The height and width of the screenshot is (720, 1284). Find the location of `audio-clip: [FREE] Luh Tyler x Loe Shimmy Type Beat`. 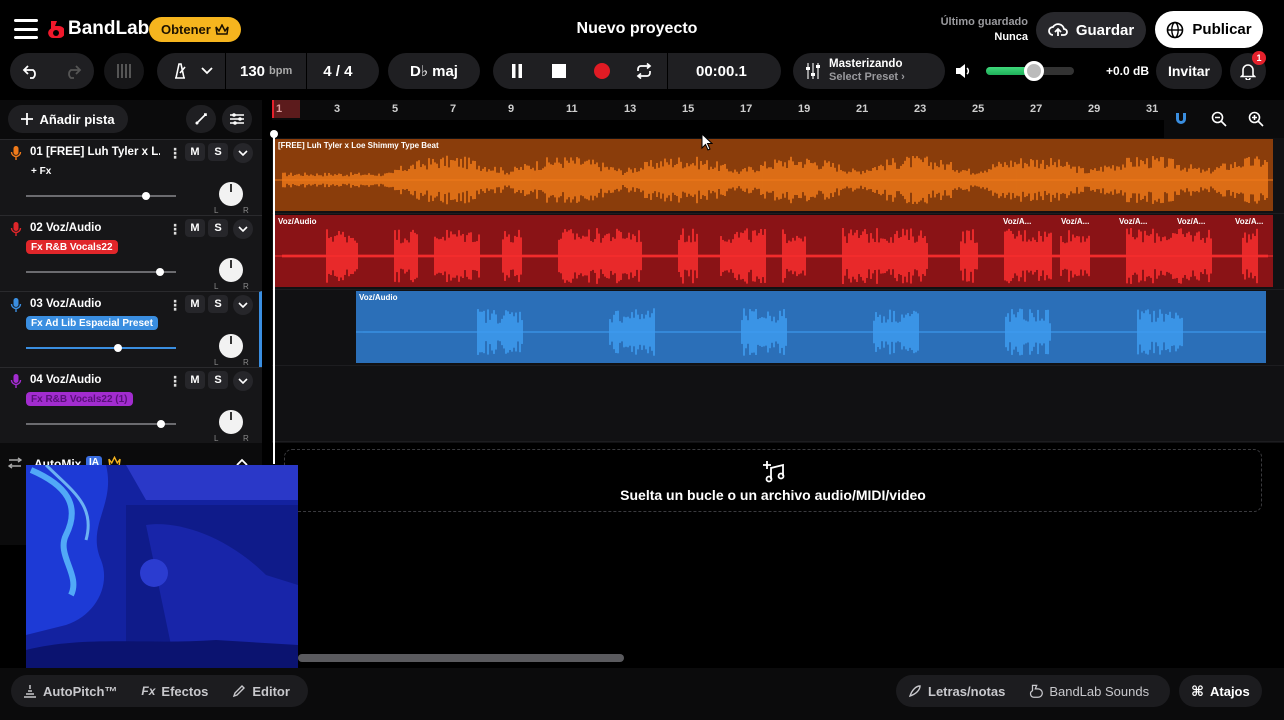

audio-clip: [FREE] Luh Tyler x Loe Shimmy Type Beat is located at coordinates (774, 175).